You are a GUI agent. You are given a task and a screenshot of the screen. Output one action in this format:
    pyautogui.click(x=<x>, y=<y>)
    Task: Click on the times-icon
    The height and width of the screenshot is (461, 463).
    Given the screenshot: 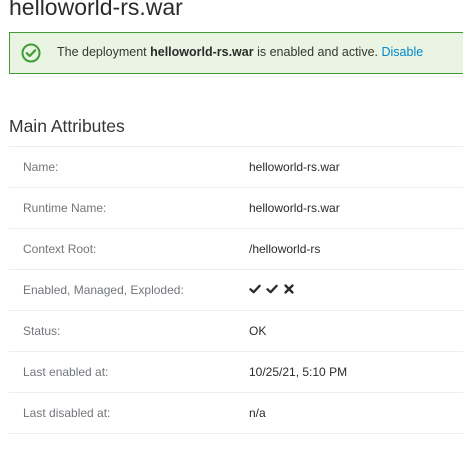 What is the action you would take?
    pyautogui.click(x=289, y=289)
    